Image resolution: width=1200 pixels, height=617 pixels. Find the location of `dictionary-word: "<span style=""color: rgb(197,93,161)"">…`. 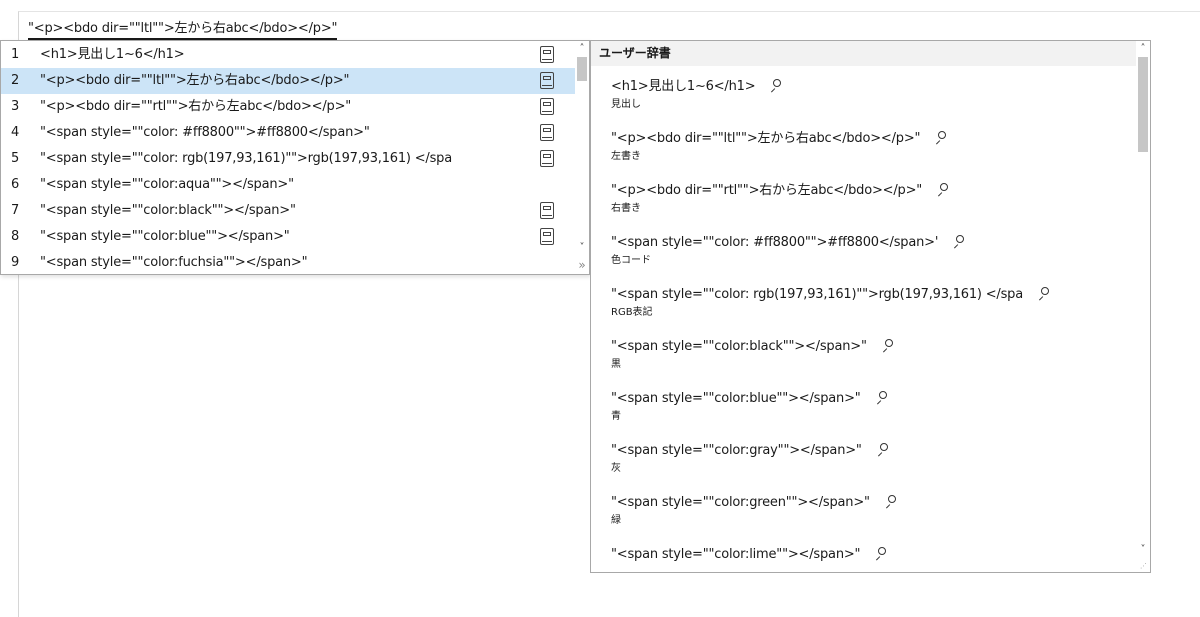

dictionary-word: "<span style=""color: rgb(197,93,161)"">… is located at coordinates (817, 294).